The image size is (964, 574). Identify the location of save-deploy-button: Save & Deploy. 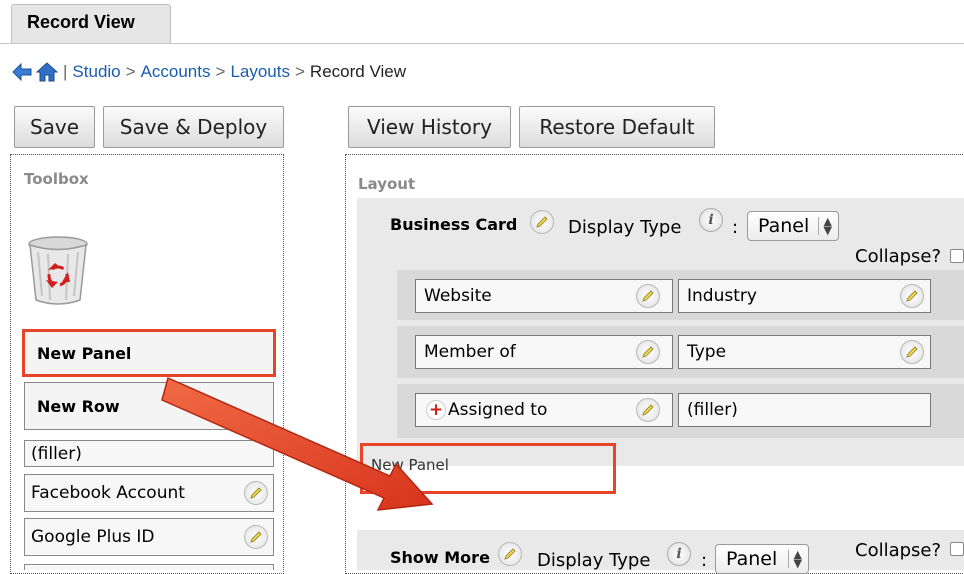
(193, 127).